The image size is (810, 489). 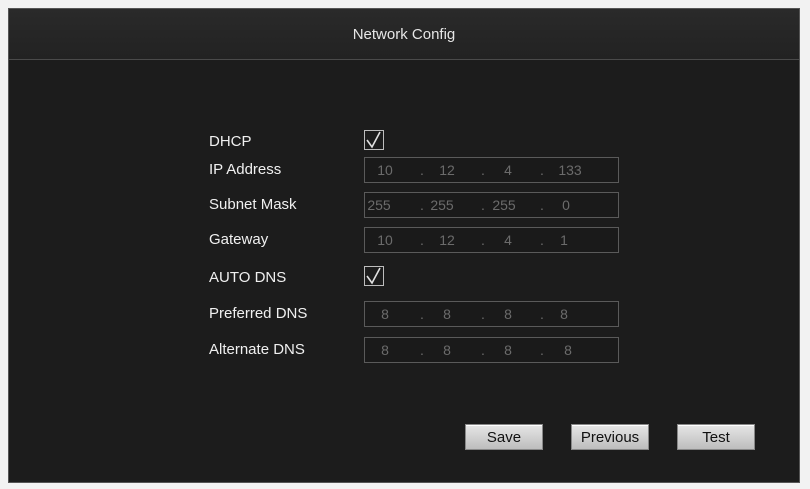 What do you see at coordinates (570, 170) in the screenshot?
I see `ip-address-octet-4: 133` at bounding box center [570, 170].